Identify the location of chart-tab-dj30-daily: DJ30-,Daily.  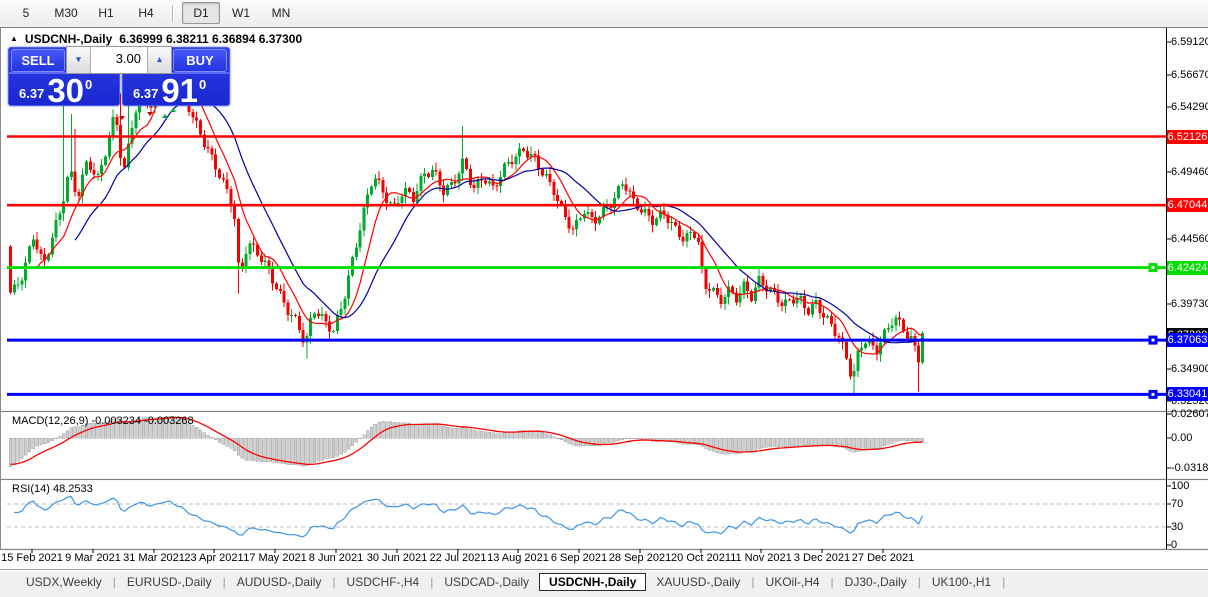
(876, 582).